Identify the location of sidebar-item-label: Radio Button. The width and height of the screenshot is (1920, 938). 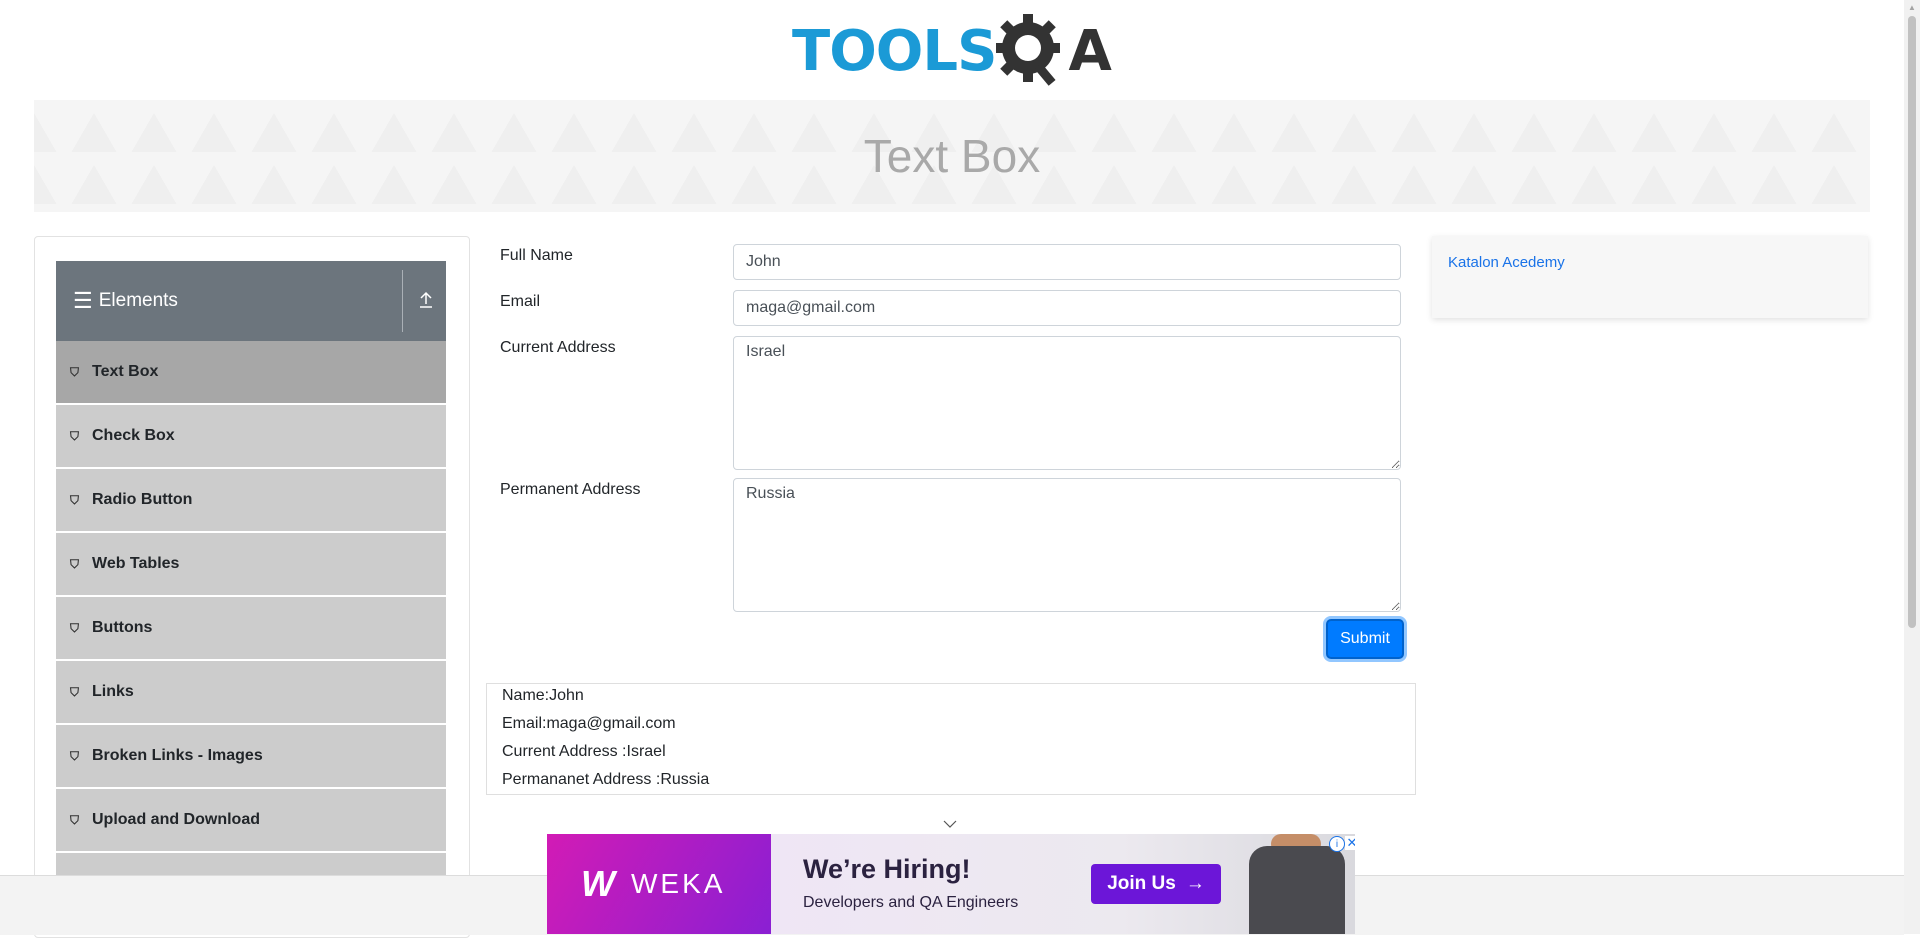
(142, 499).